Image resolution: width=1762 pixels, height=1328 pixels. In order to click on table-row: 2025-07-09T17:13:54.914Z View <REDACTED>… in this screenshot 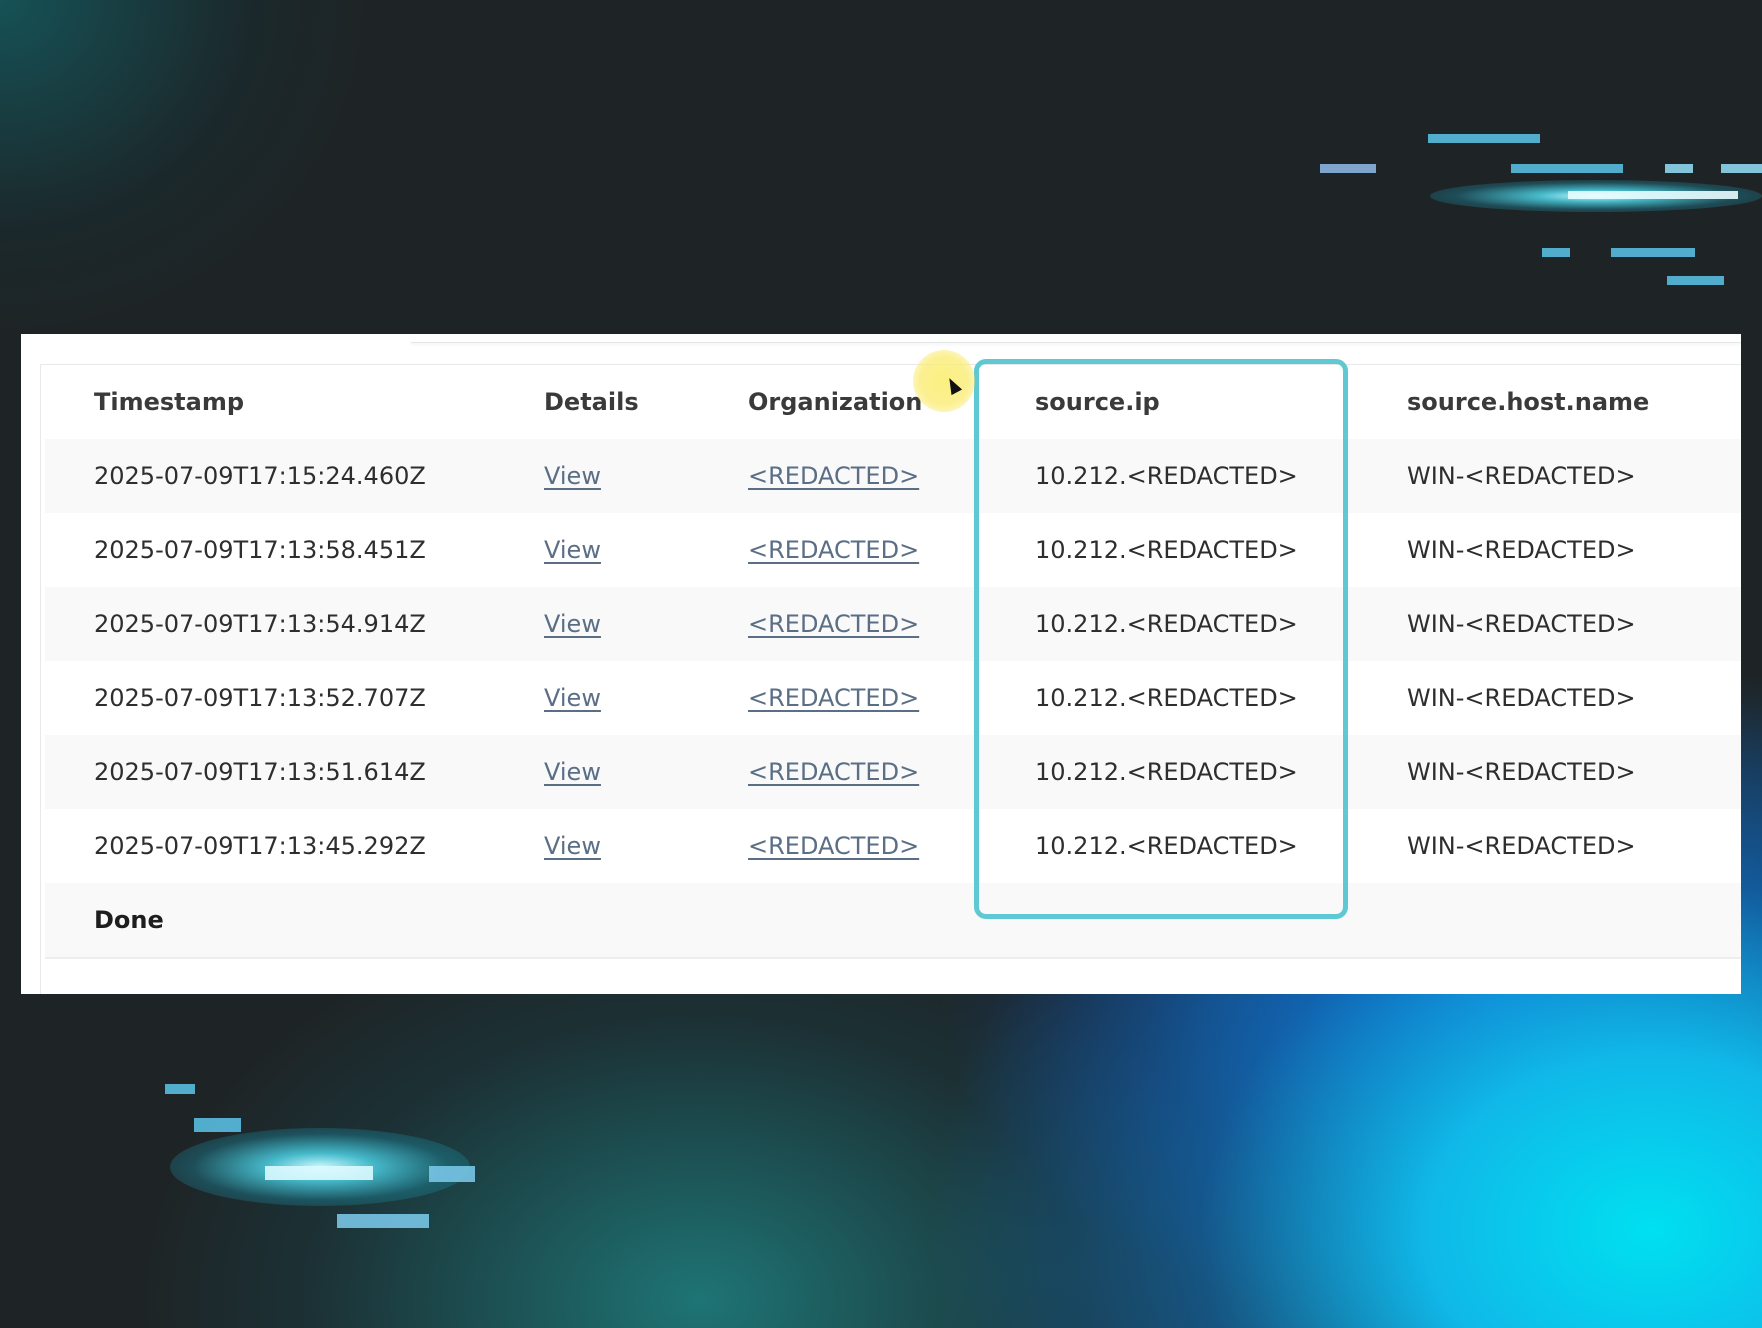, I will do `click(893, 625)`.